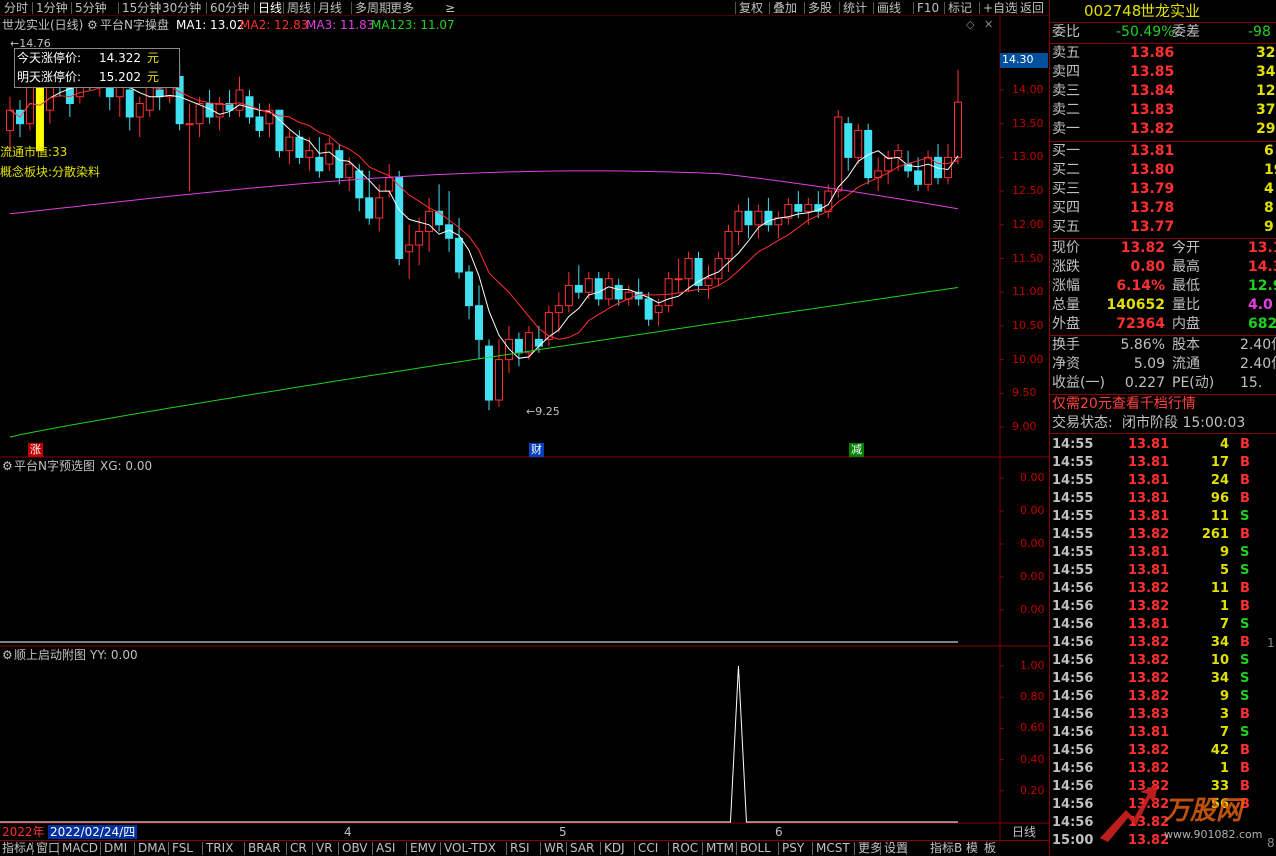  I want to click on more-arrow-icon: ≥, so click(450, 8).